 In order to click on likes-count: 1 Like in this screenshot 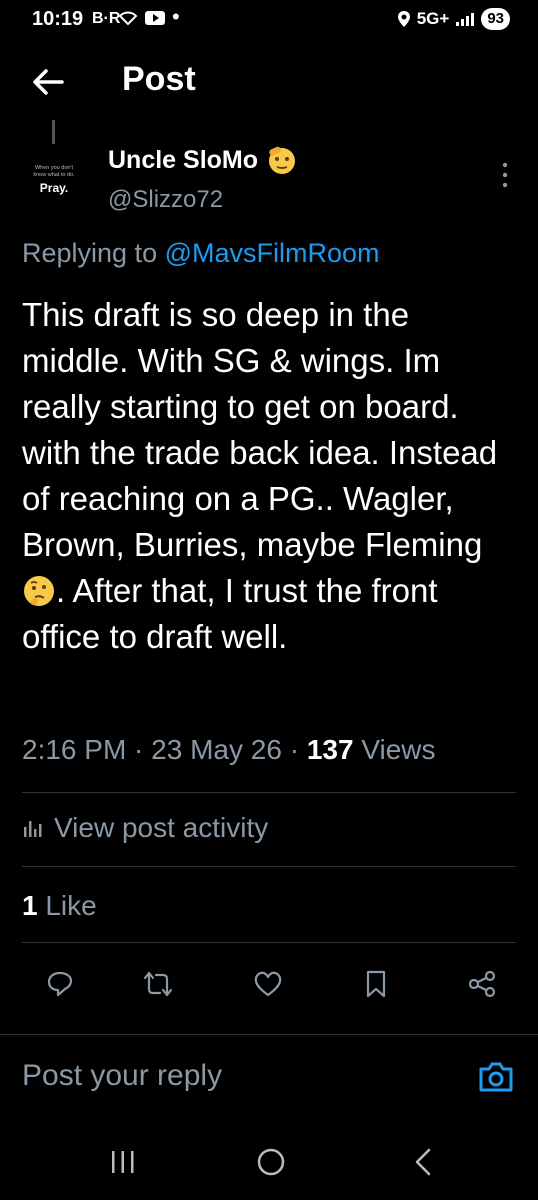, I will do `click(59, 906)`.